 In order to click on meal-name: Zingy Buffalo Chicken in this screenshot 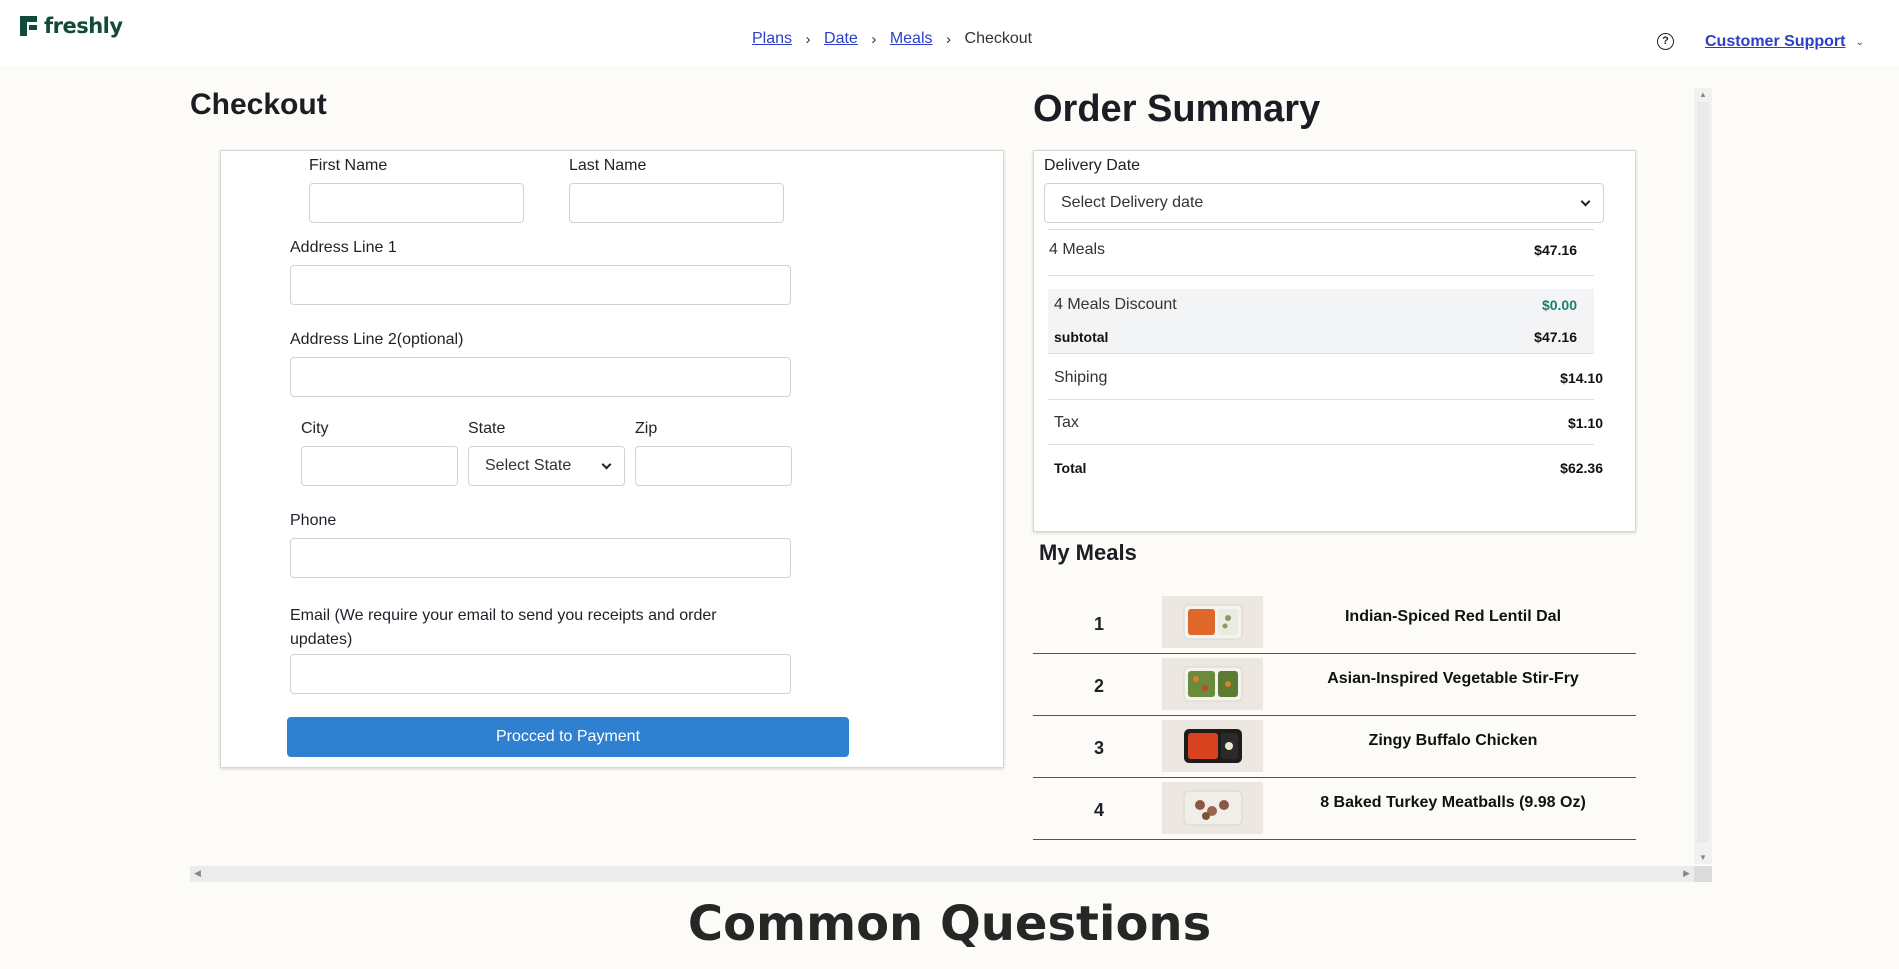, I will do `click(1453, 740)`.